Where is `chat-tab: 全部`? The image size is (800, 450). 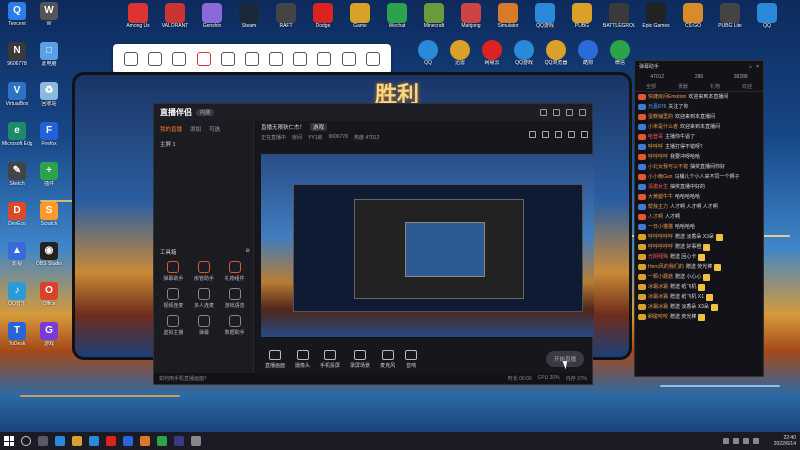 chat-tab: 全部 is located at coordinates (651, 86).